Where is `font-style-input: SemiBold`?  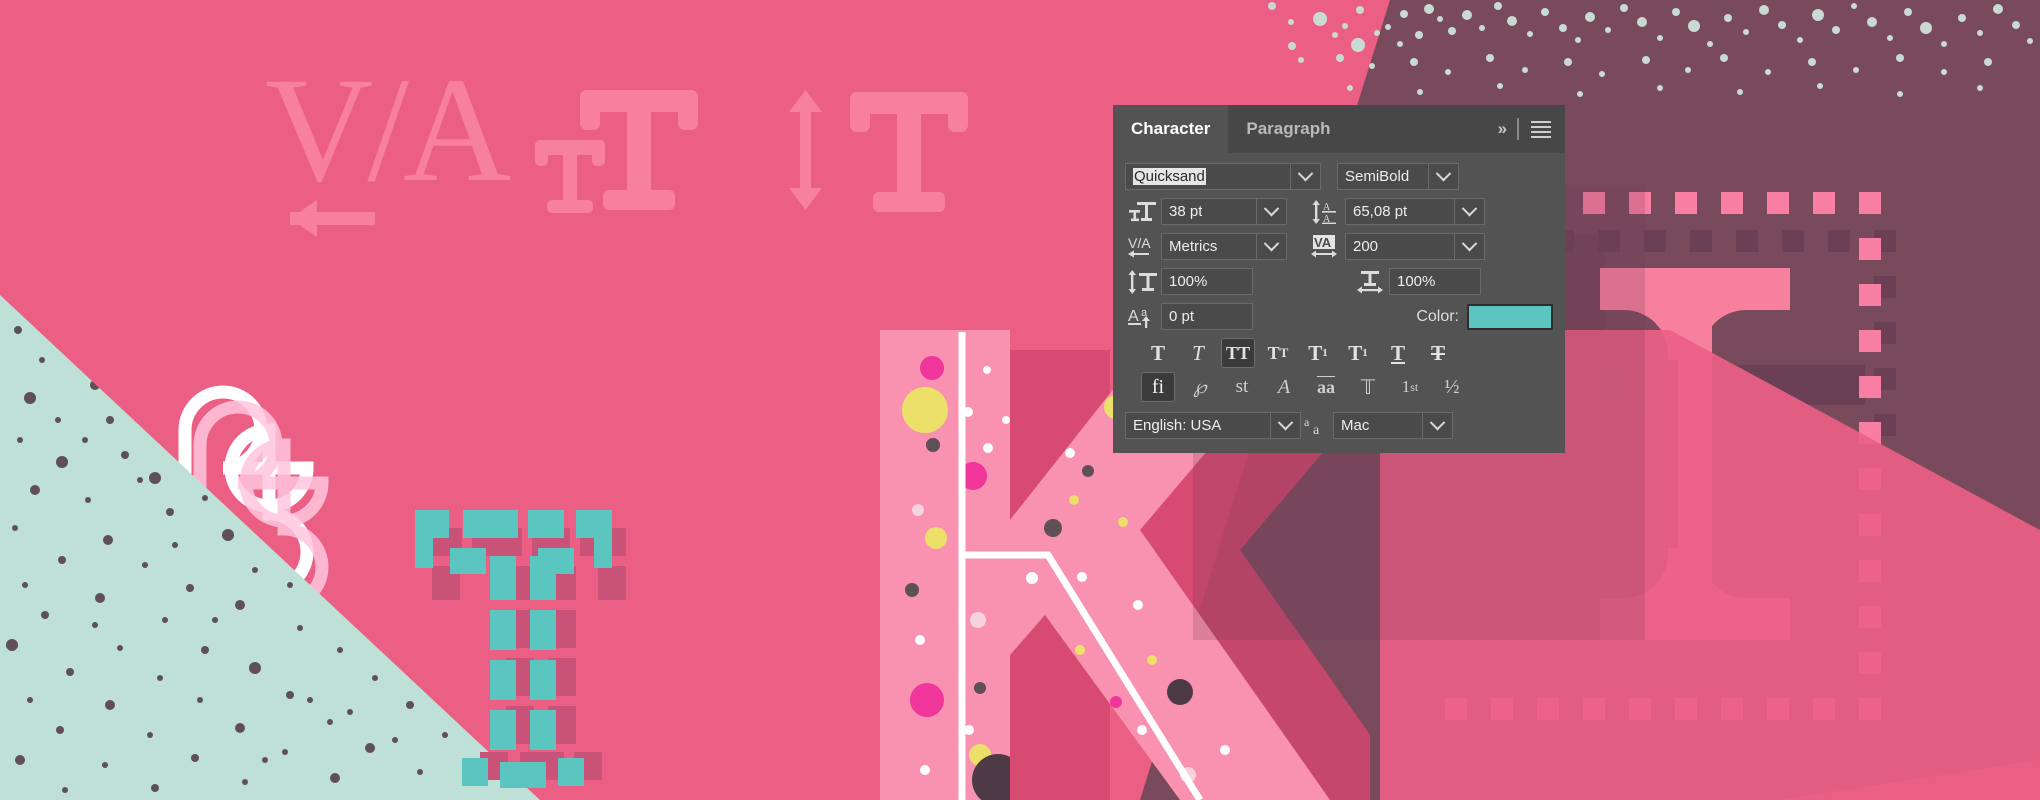
font-style-input: SemiBold is located at coordinates (1383, 176).